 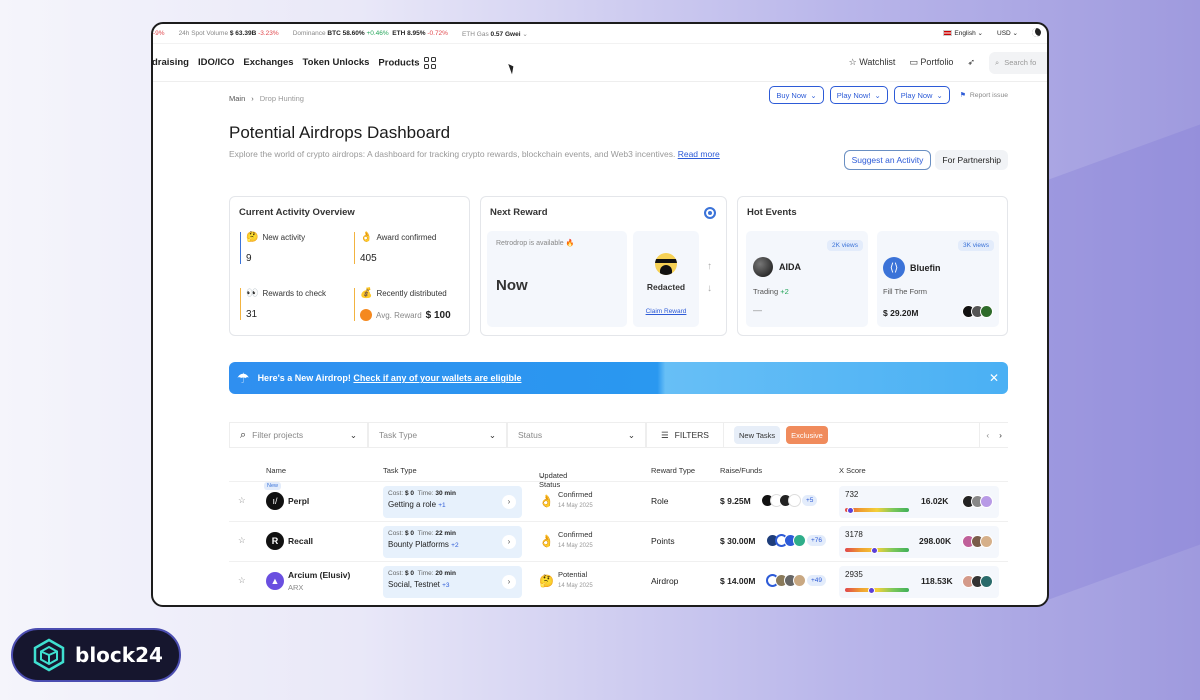 What do you see at coordinates (741, 470) in the screenshot?
I see `col-raise-funds: Raise/Funds` at bounding box center [741, 470].